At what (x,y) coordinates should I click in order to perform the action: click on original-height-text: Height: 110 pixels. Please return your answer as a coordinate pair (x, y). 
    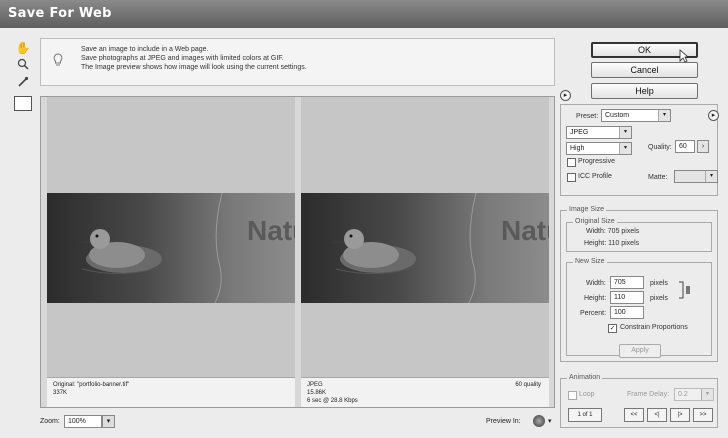
    Looking at the image, I should click on (612, 243).